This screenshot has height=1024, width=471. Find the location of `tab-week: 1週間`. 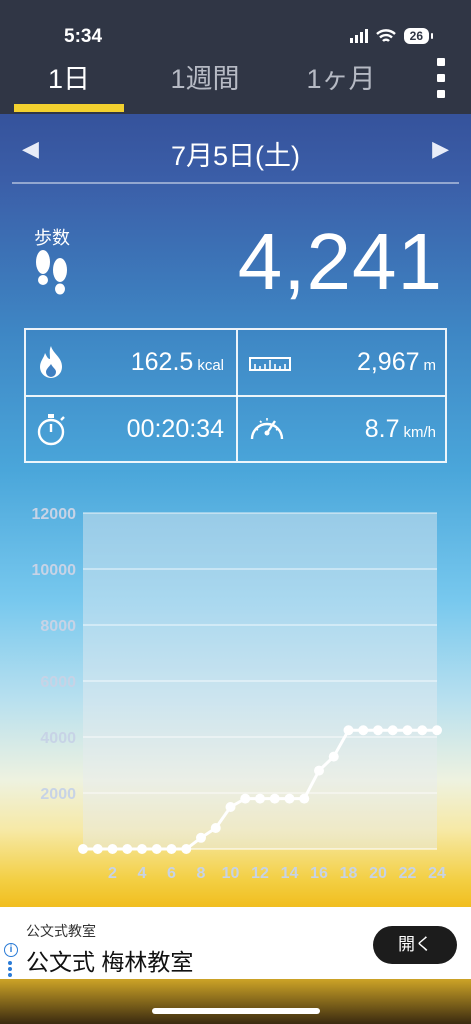

tab-week: 1週間 is located at coordinates (205, 86).